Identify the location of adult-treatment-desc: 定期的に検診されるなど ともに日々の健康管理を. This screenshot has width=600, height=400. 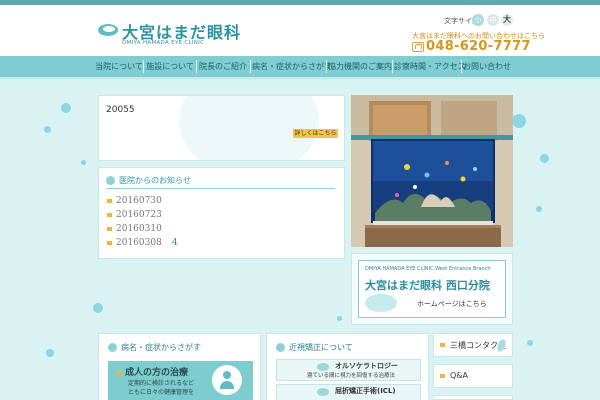
(161, 388).